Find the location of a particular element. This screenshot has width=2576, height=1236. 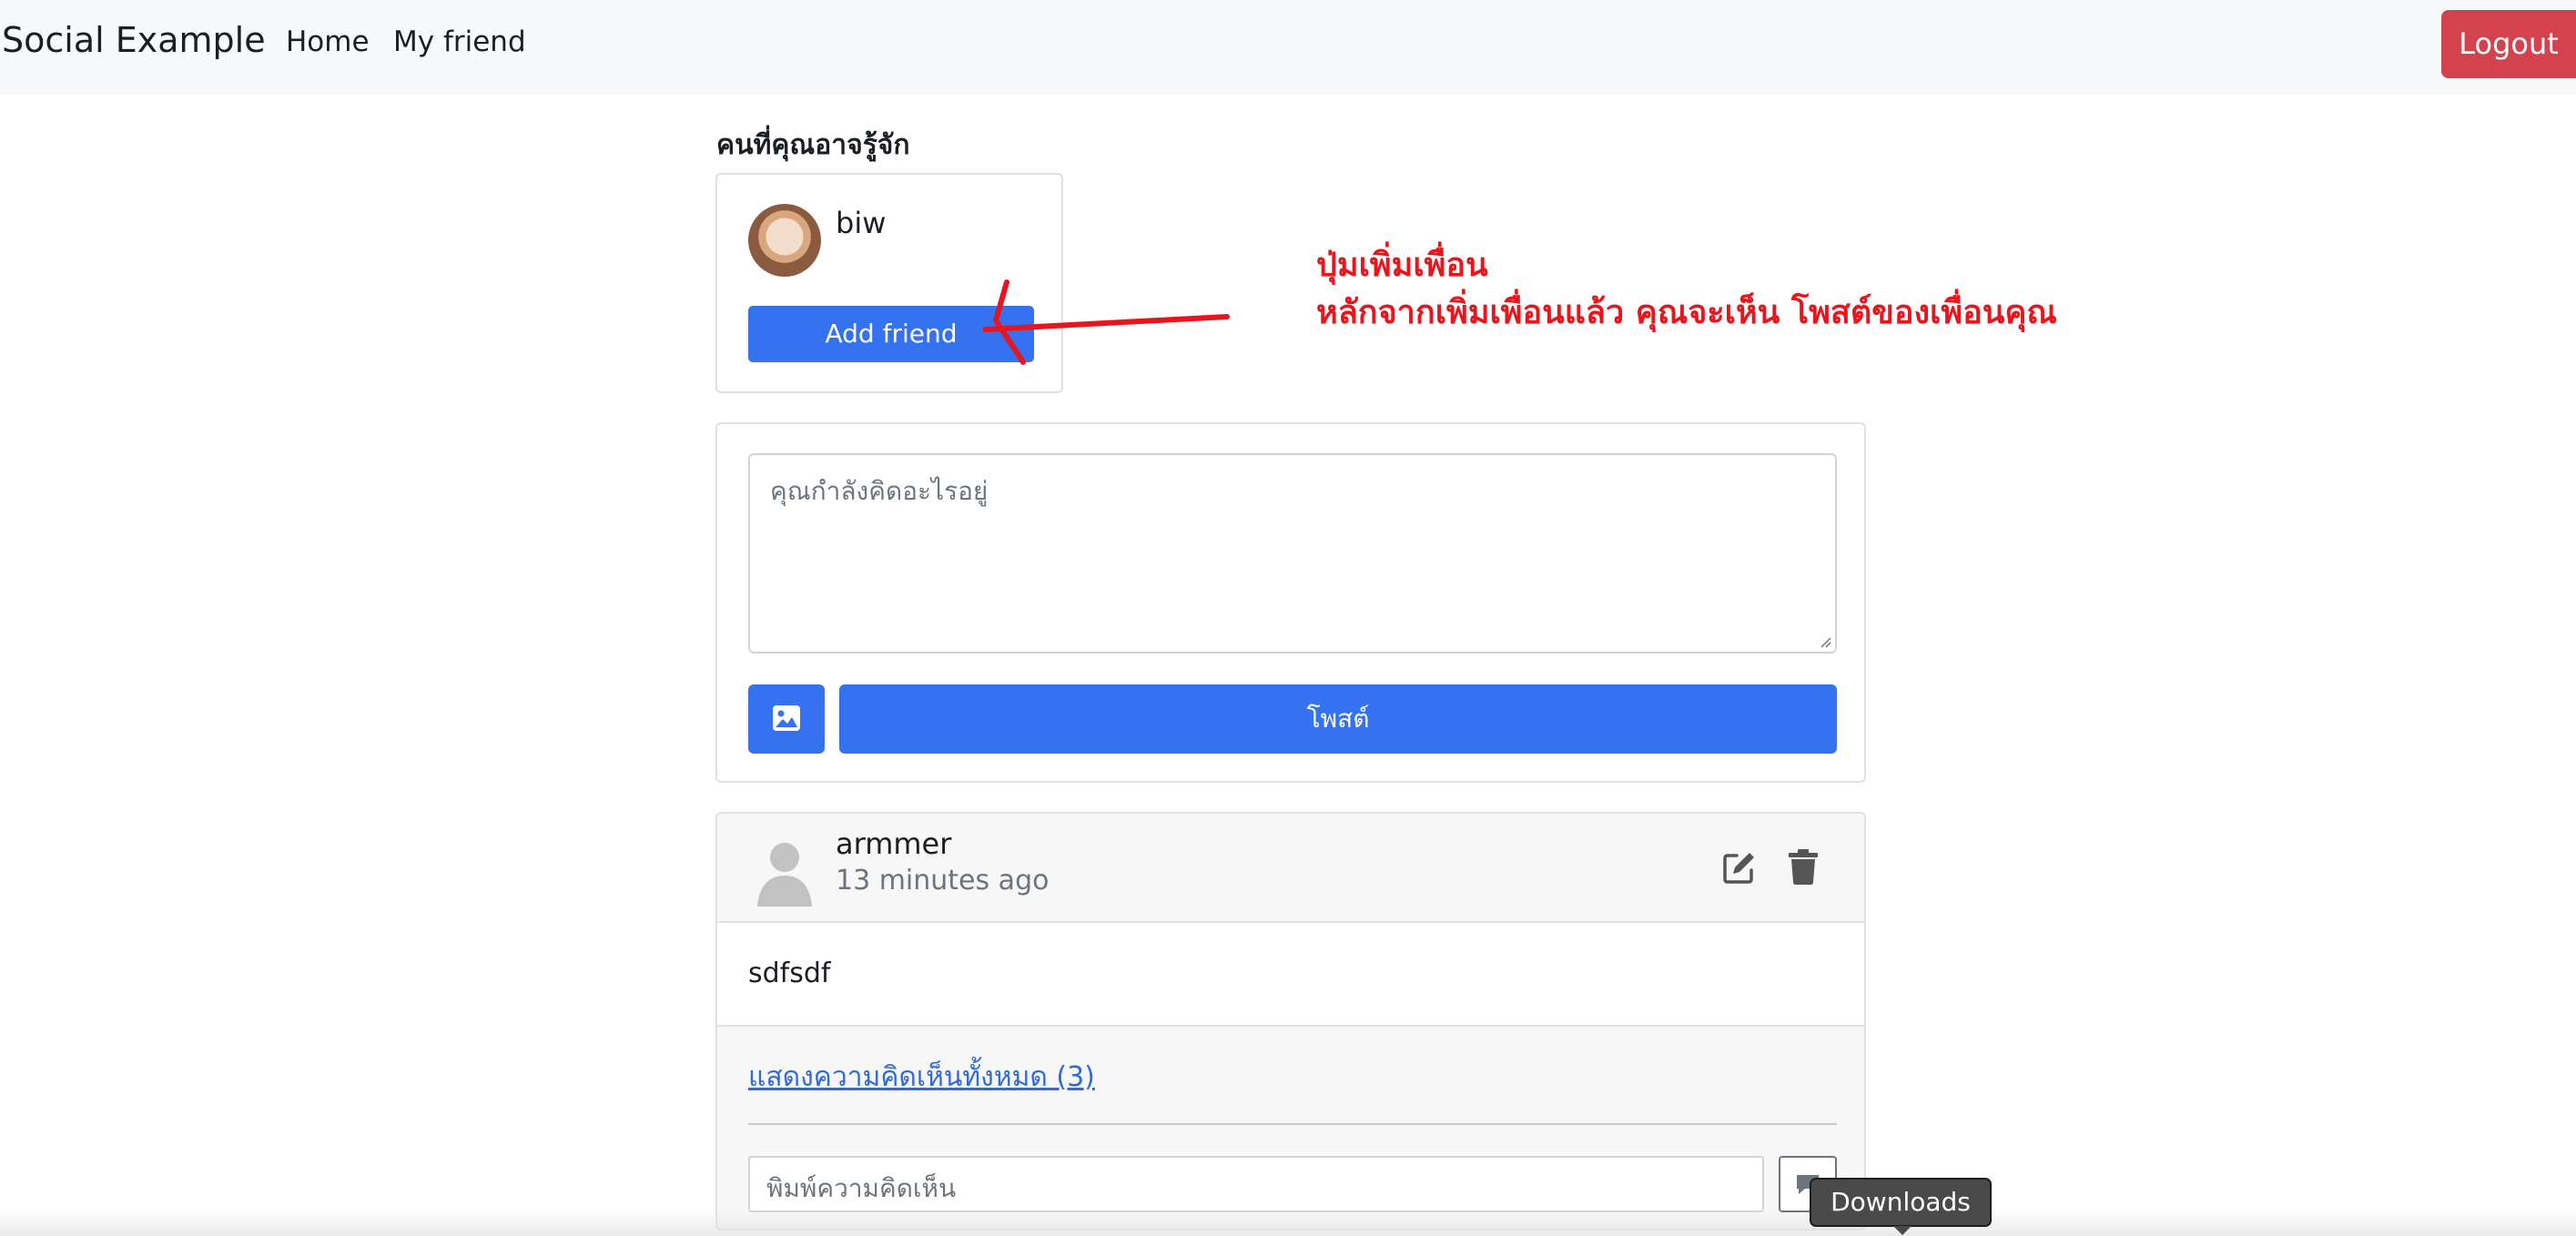

post-textarea: คุณกำลังคิดอะไรอยู่ is located at coordinates (1292, 553).